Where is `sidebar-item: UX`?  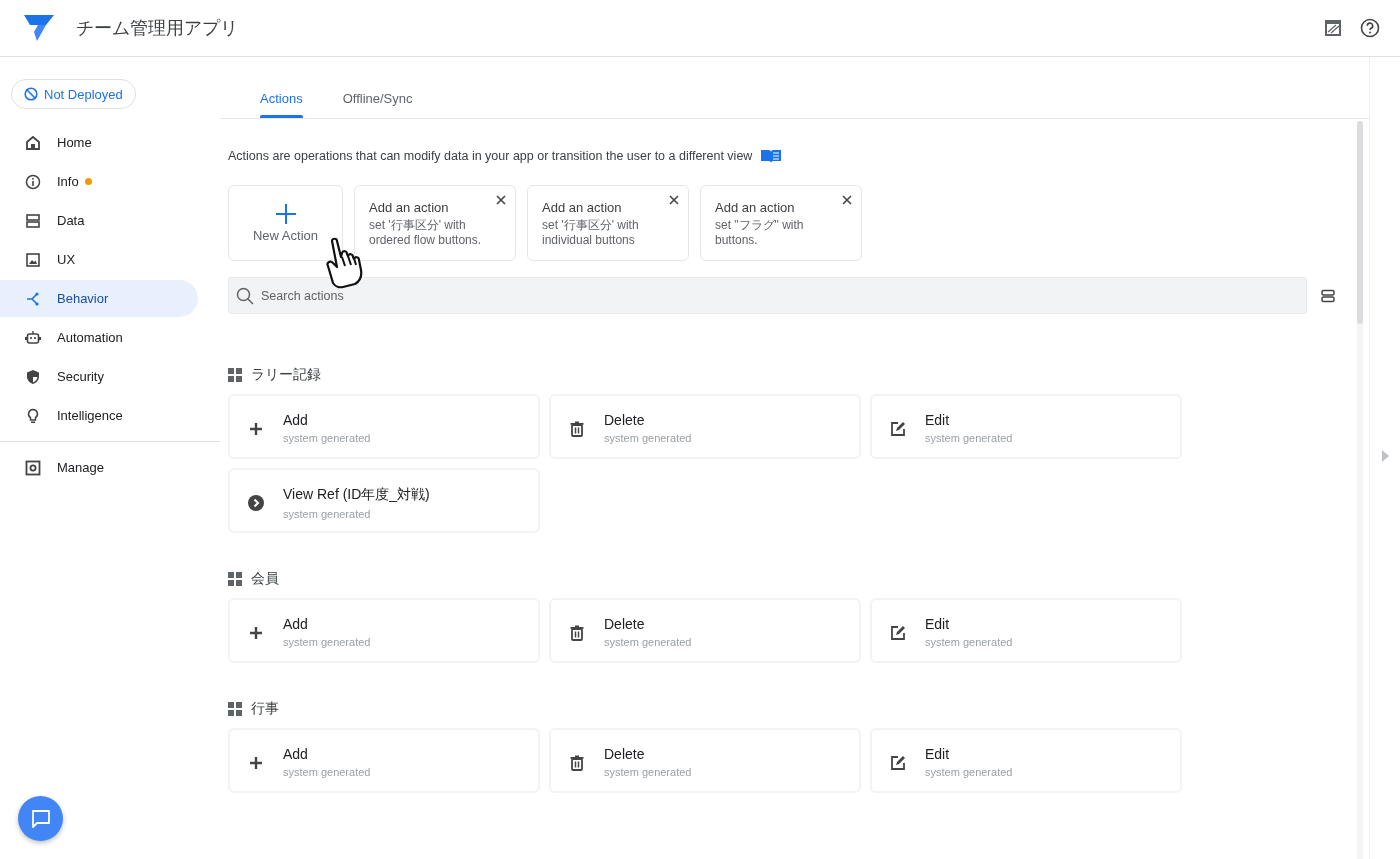 sidebar-item: UX is located at coordinates (99, 259).